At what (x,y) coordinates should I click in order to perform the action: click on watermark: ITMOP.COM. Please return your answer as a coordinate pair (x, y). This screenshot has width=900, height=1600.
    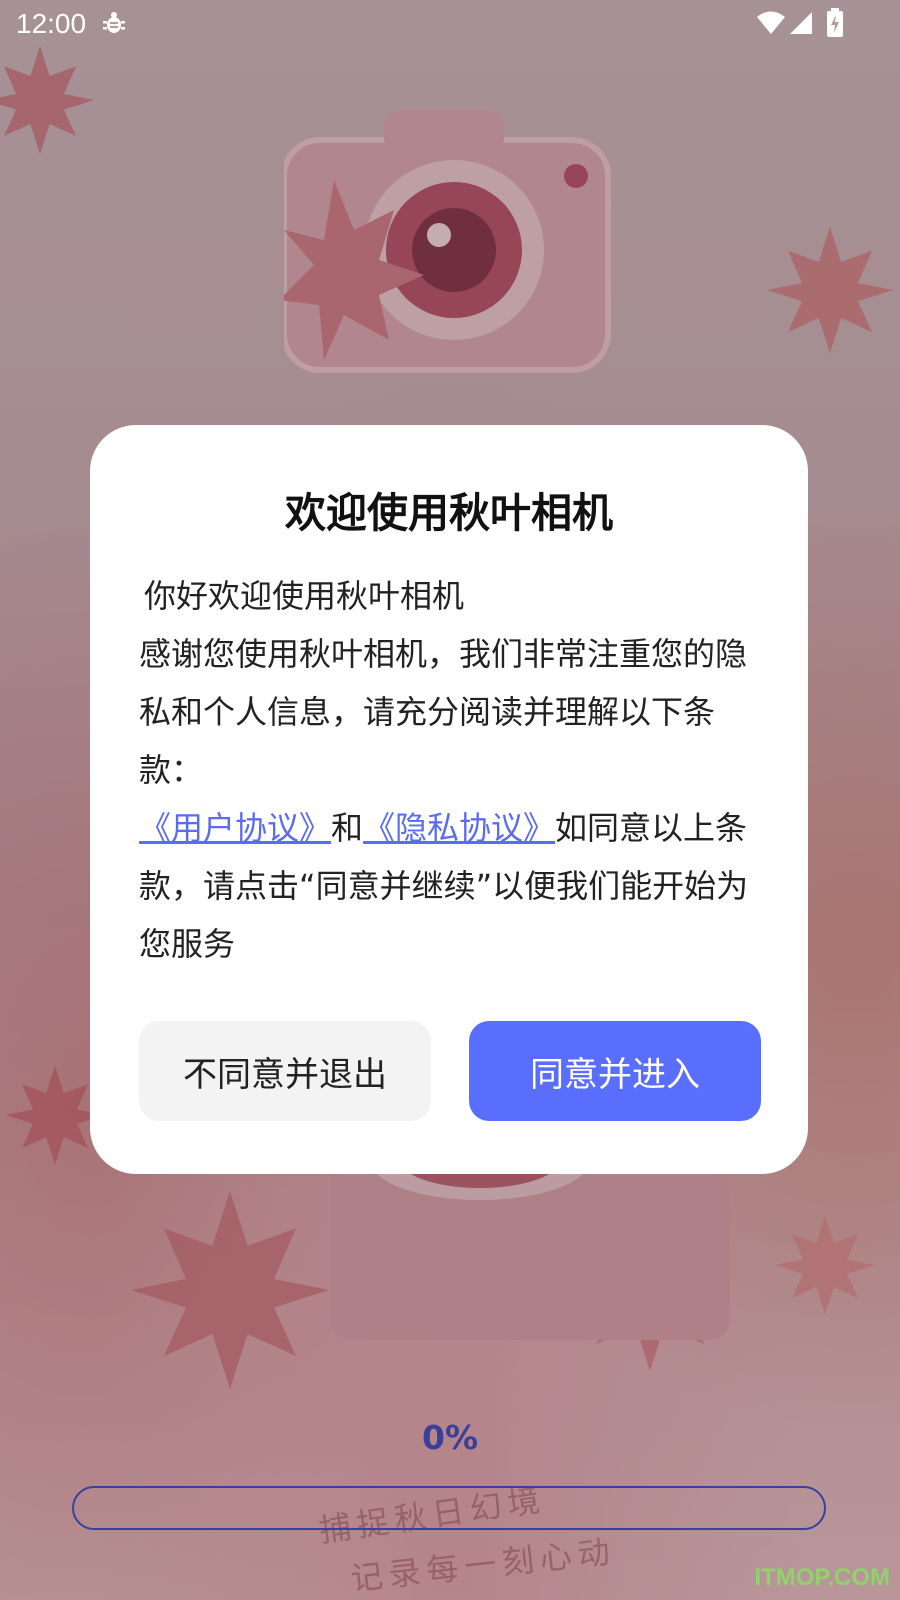
    Looking at the image, I should click on (822, 1577).